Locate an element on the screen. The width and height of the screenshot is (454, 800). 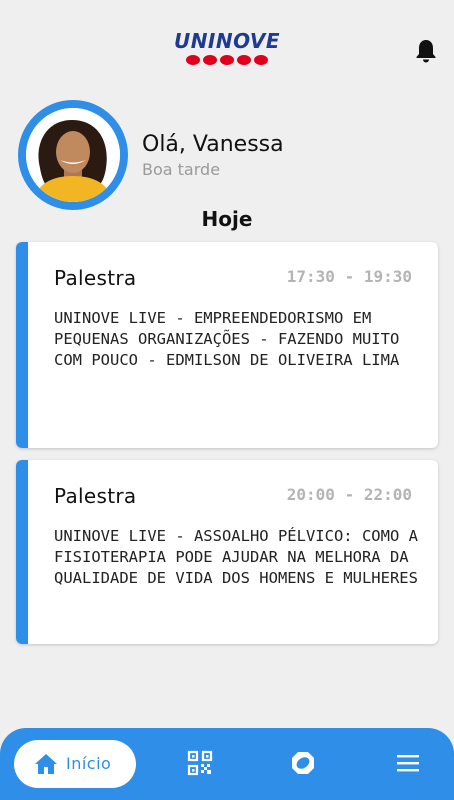
avatar is located at coordinates (73, 155).